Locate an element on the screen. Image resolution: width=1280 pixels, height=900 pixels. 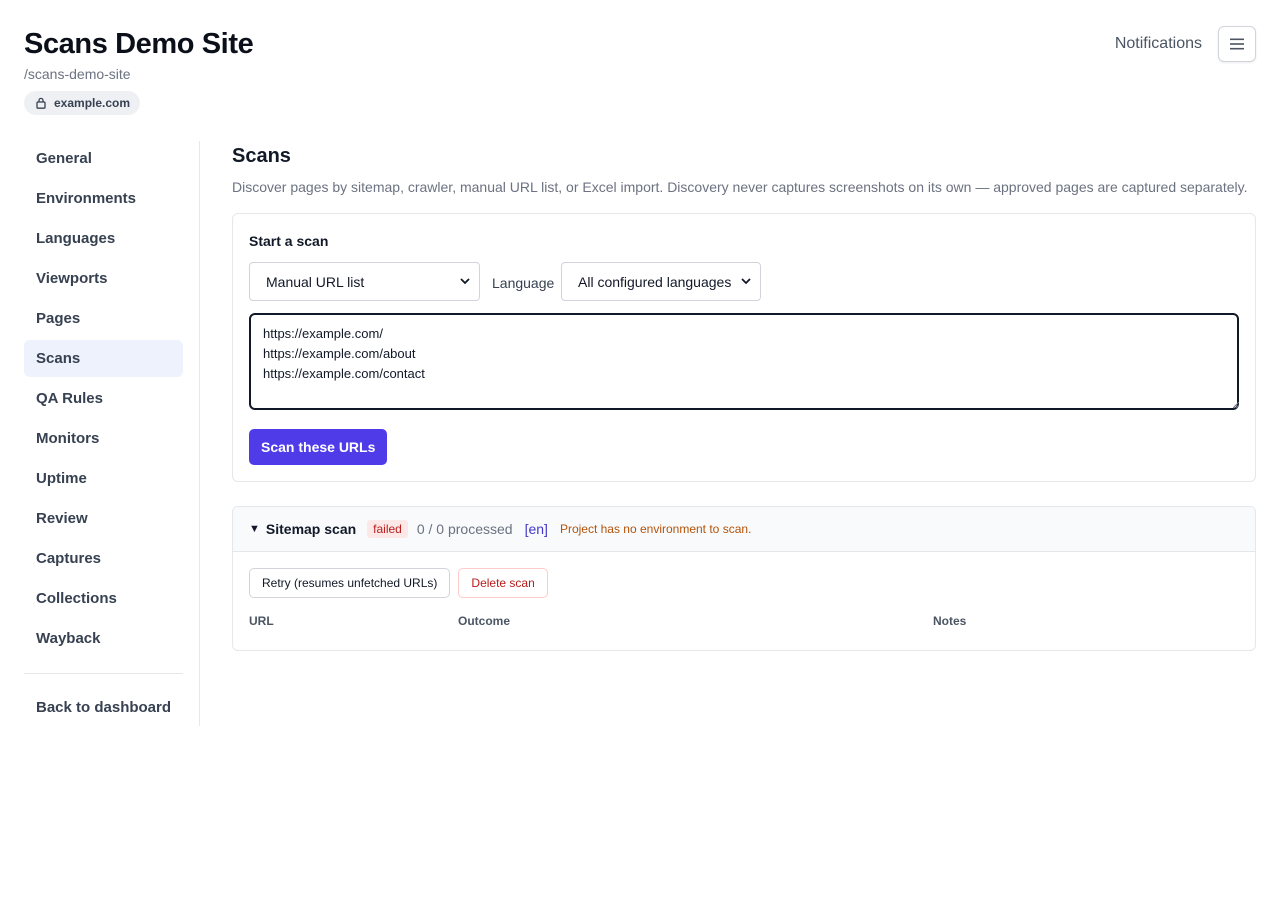
sidebar-item-environments: Environments is located at coordinates (103, 198).